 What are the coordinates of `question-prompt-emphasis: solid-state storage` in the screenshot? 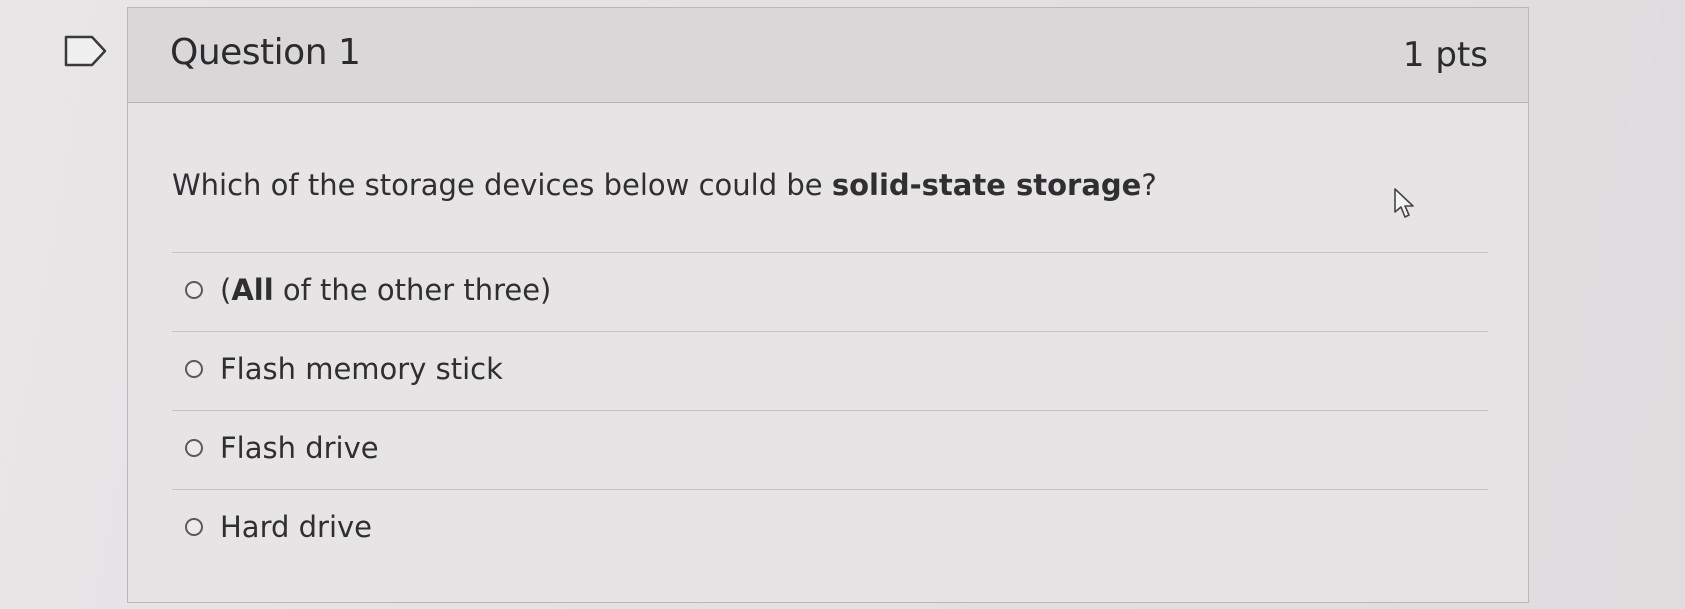 It's located at (986, 185).